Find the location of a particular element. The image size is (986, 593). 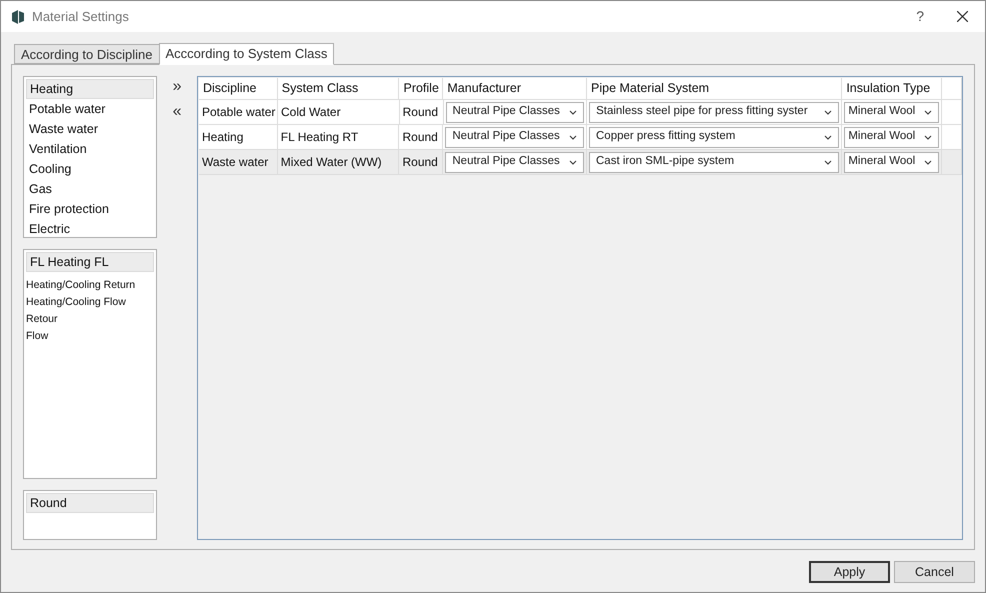

help-button: ? is located at coordinates (920, 16).